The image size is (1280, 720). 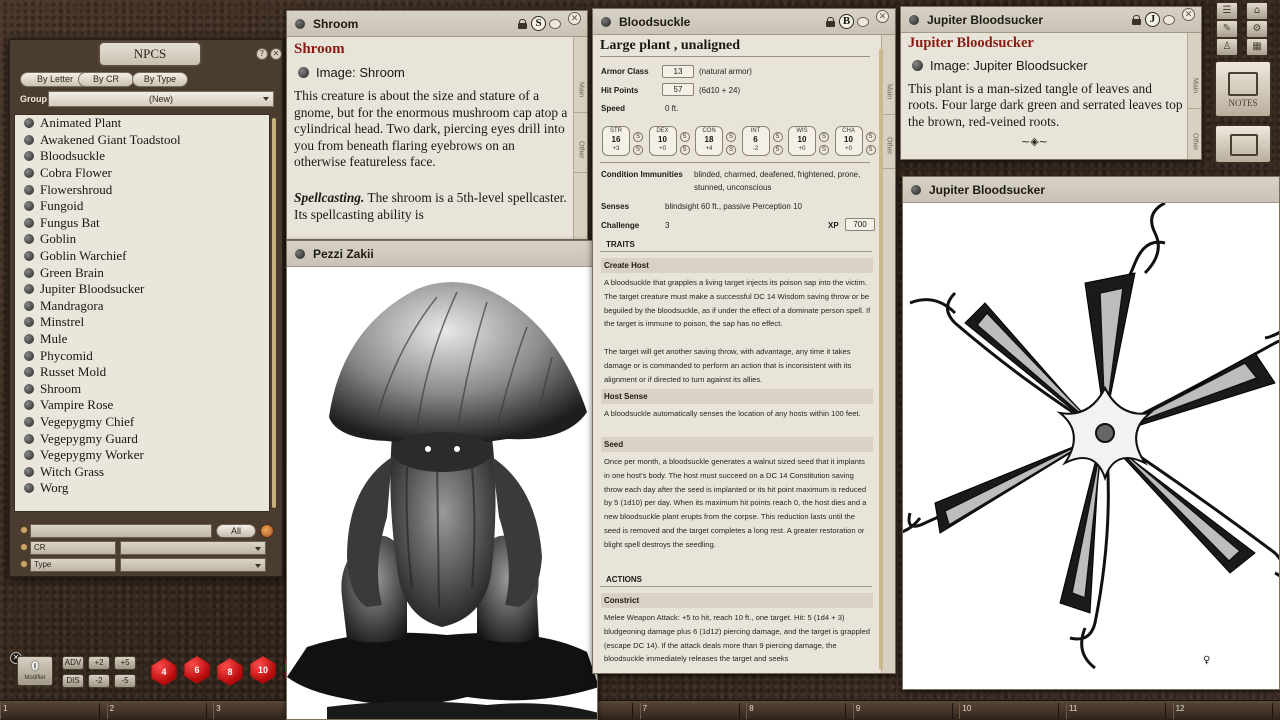 I want to click on cr-filter-select, so click(x=193, y=548).